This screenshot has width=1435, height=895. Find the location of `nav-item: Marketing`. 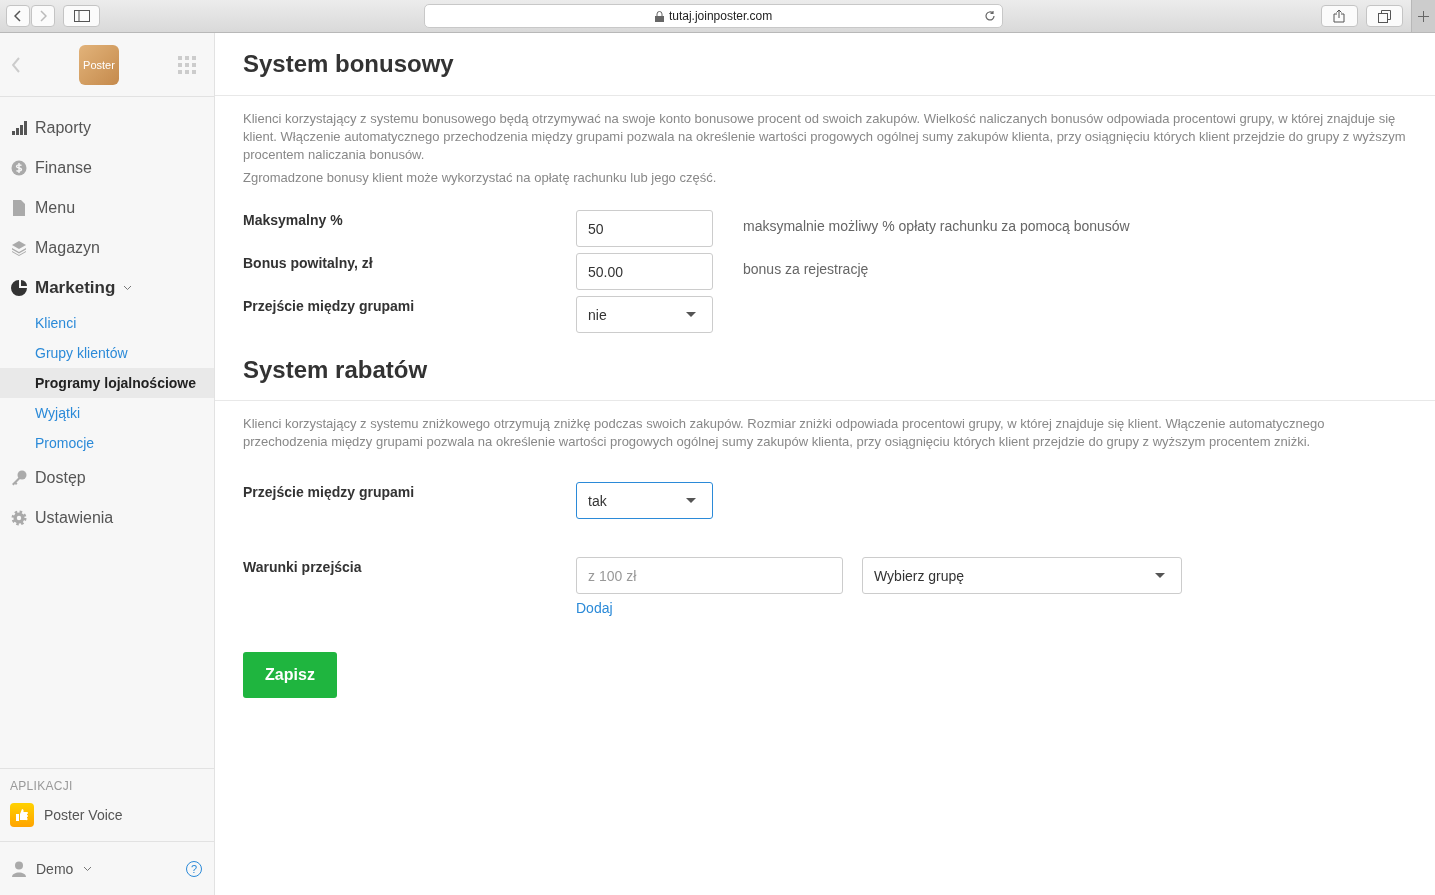

nav-item: Marketing is located at coordinates (107, 288).